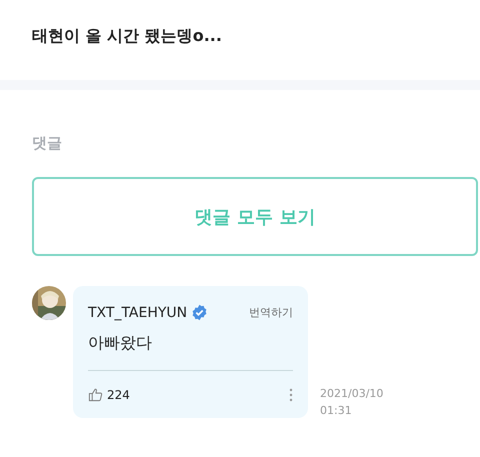 The width and height of the screenshot is (480, 457). What do you see at coordinates (291, 395) in the screenshot?
I see `more-options-icon` at bounding box center [291, 395].